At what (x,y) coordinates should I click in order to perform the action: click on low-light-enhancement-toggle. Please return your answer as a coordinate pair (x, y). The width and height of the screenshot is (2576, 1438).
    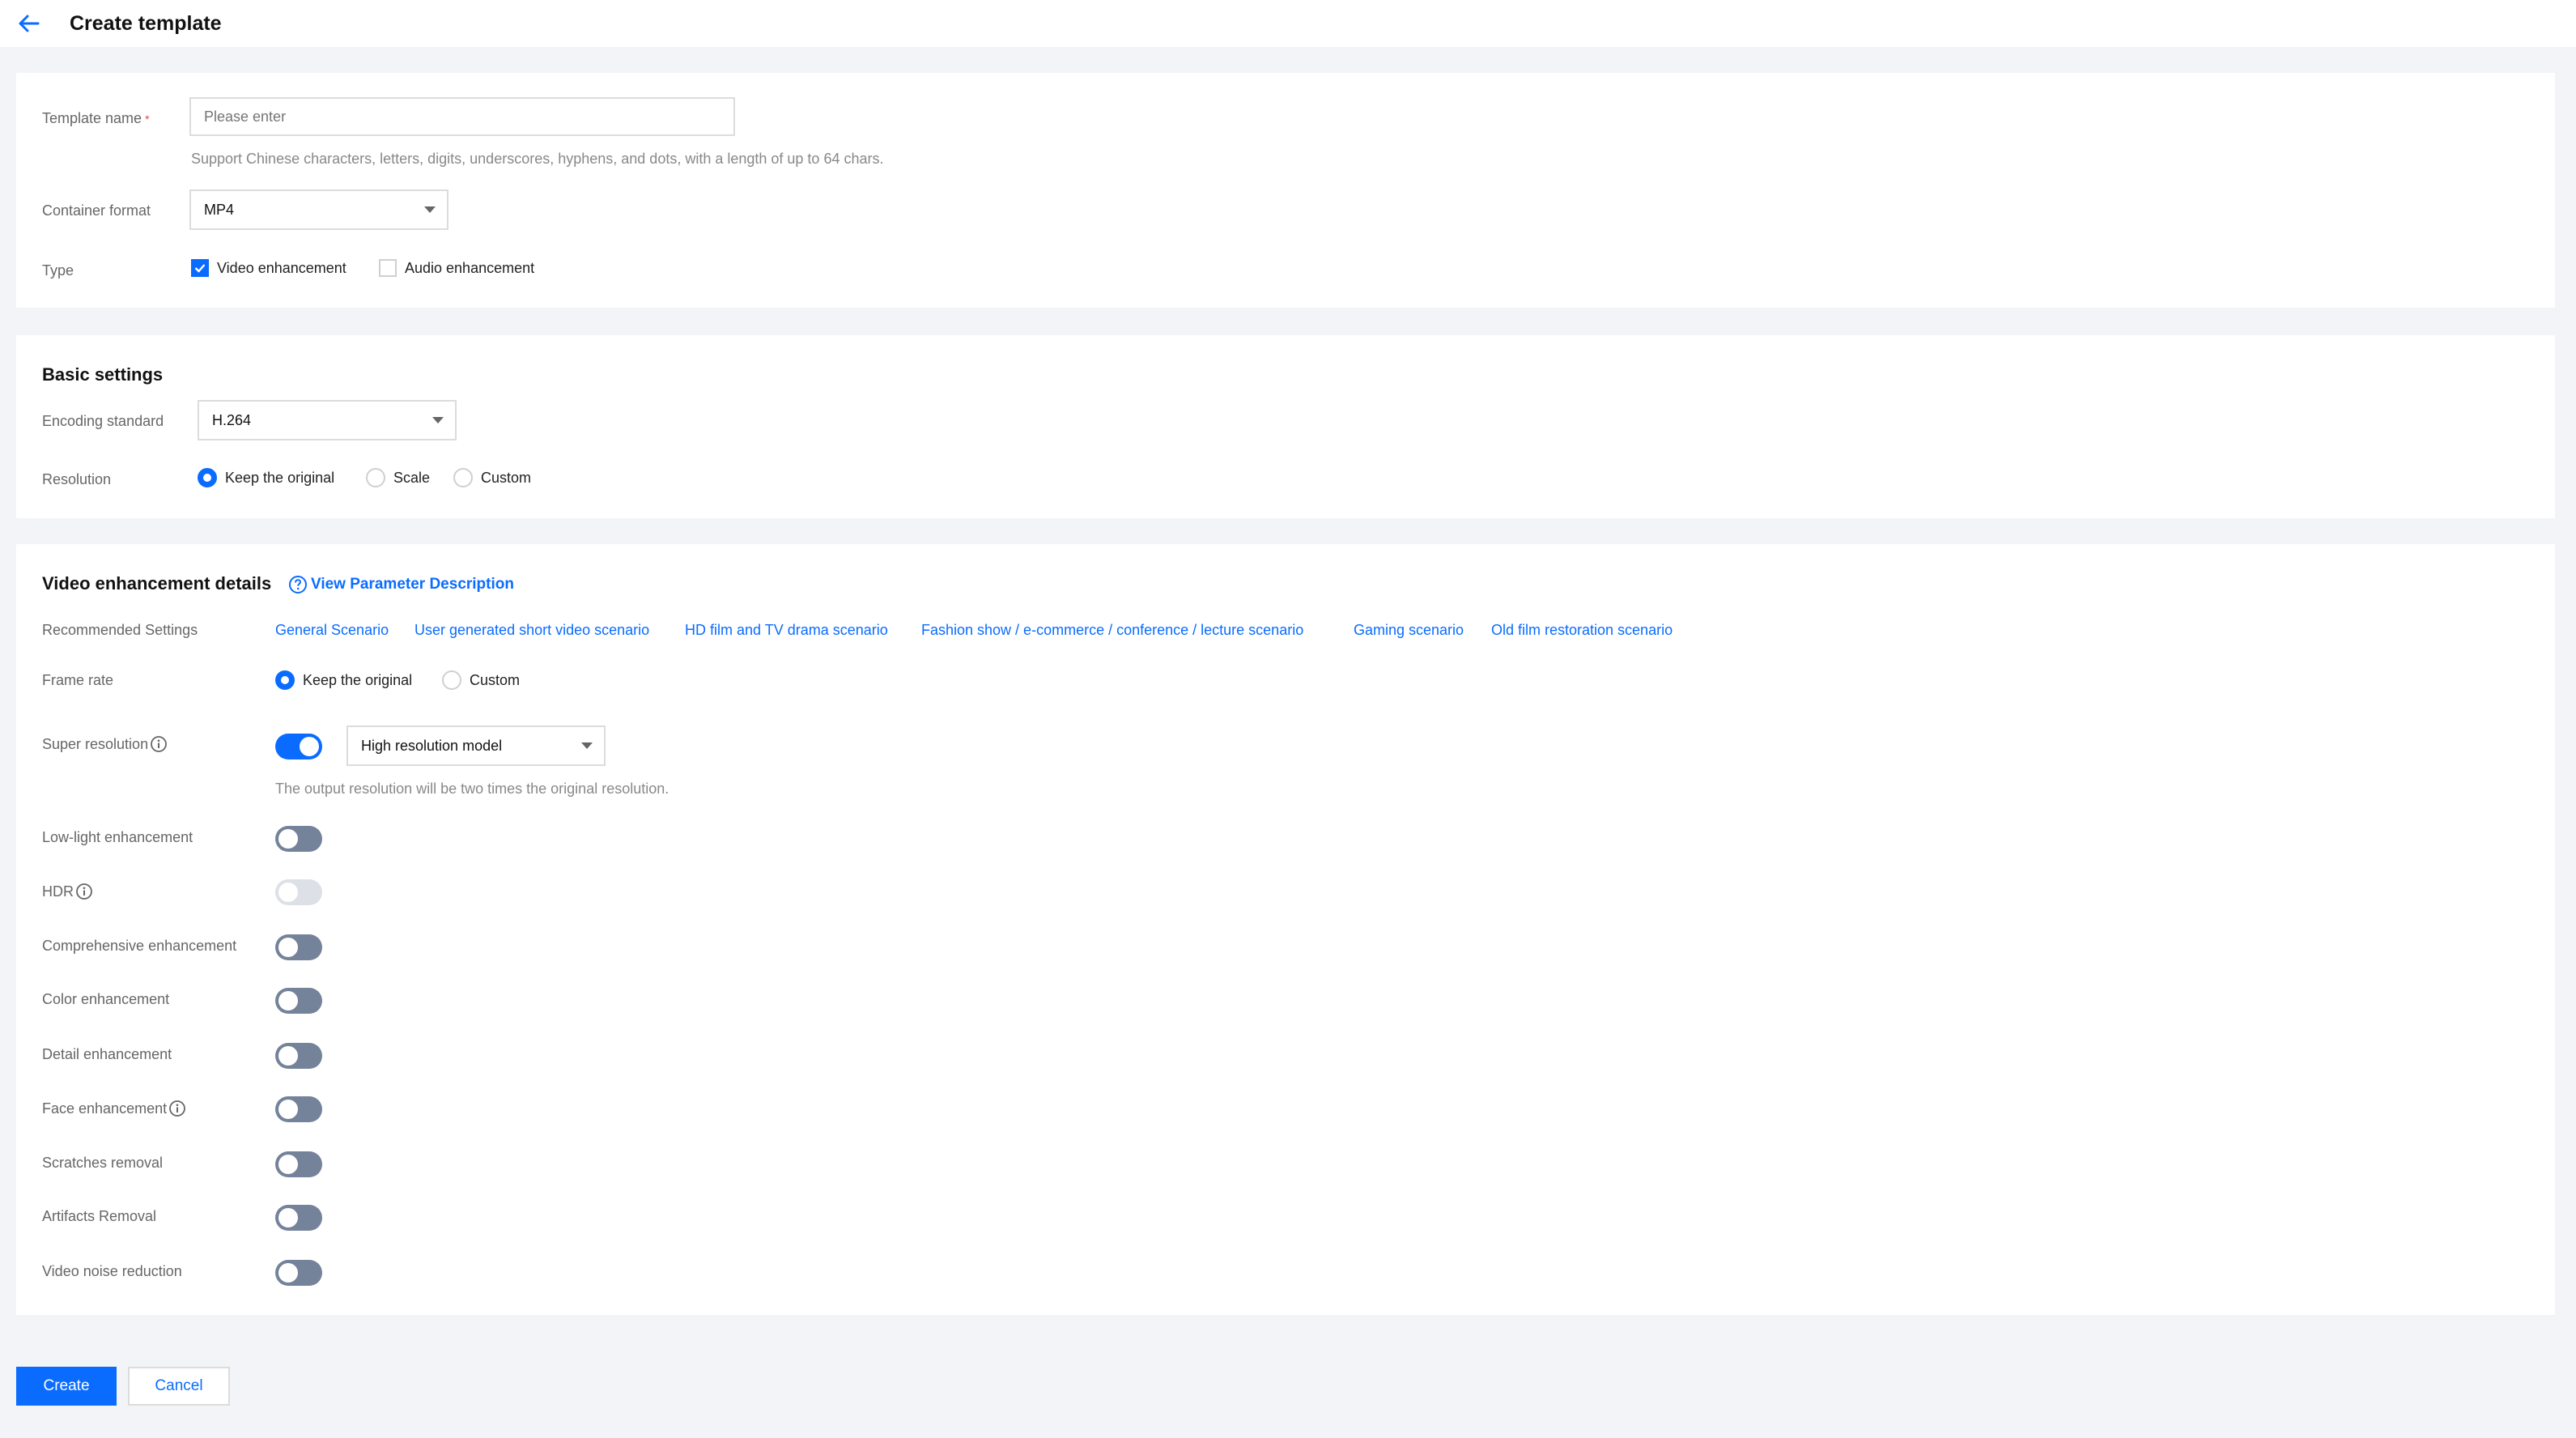
    Looking at the image, I should click on (298, 839).